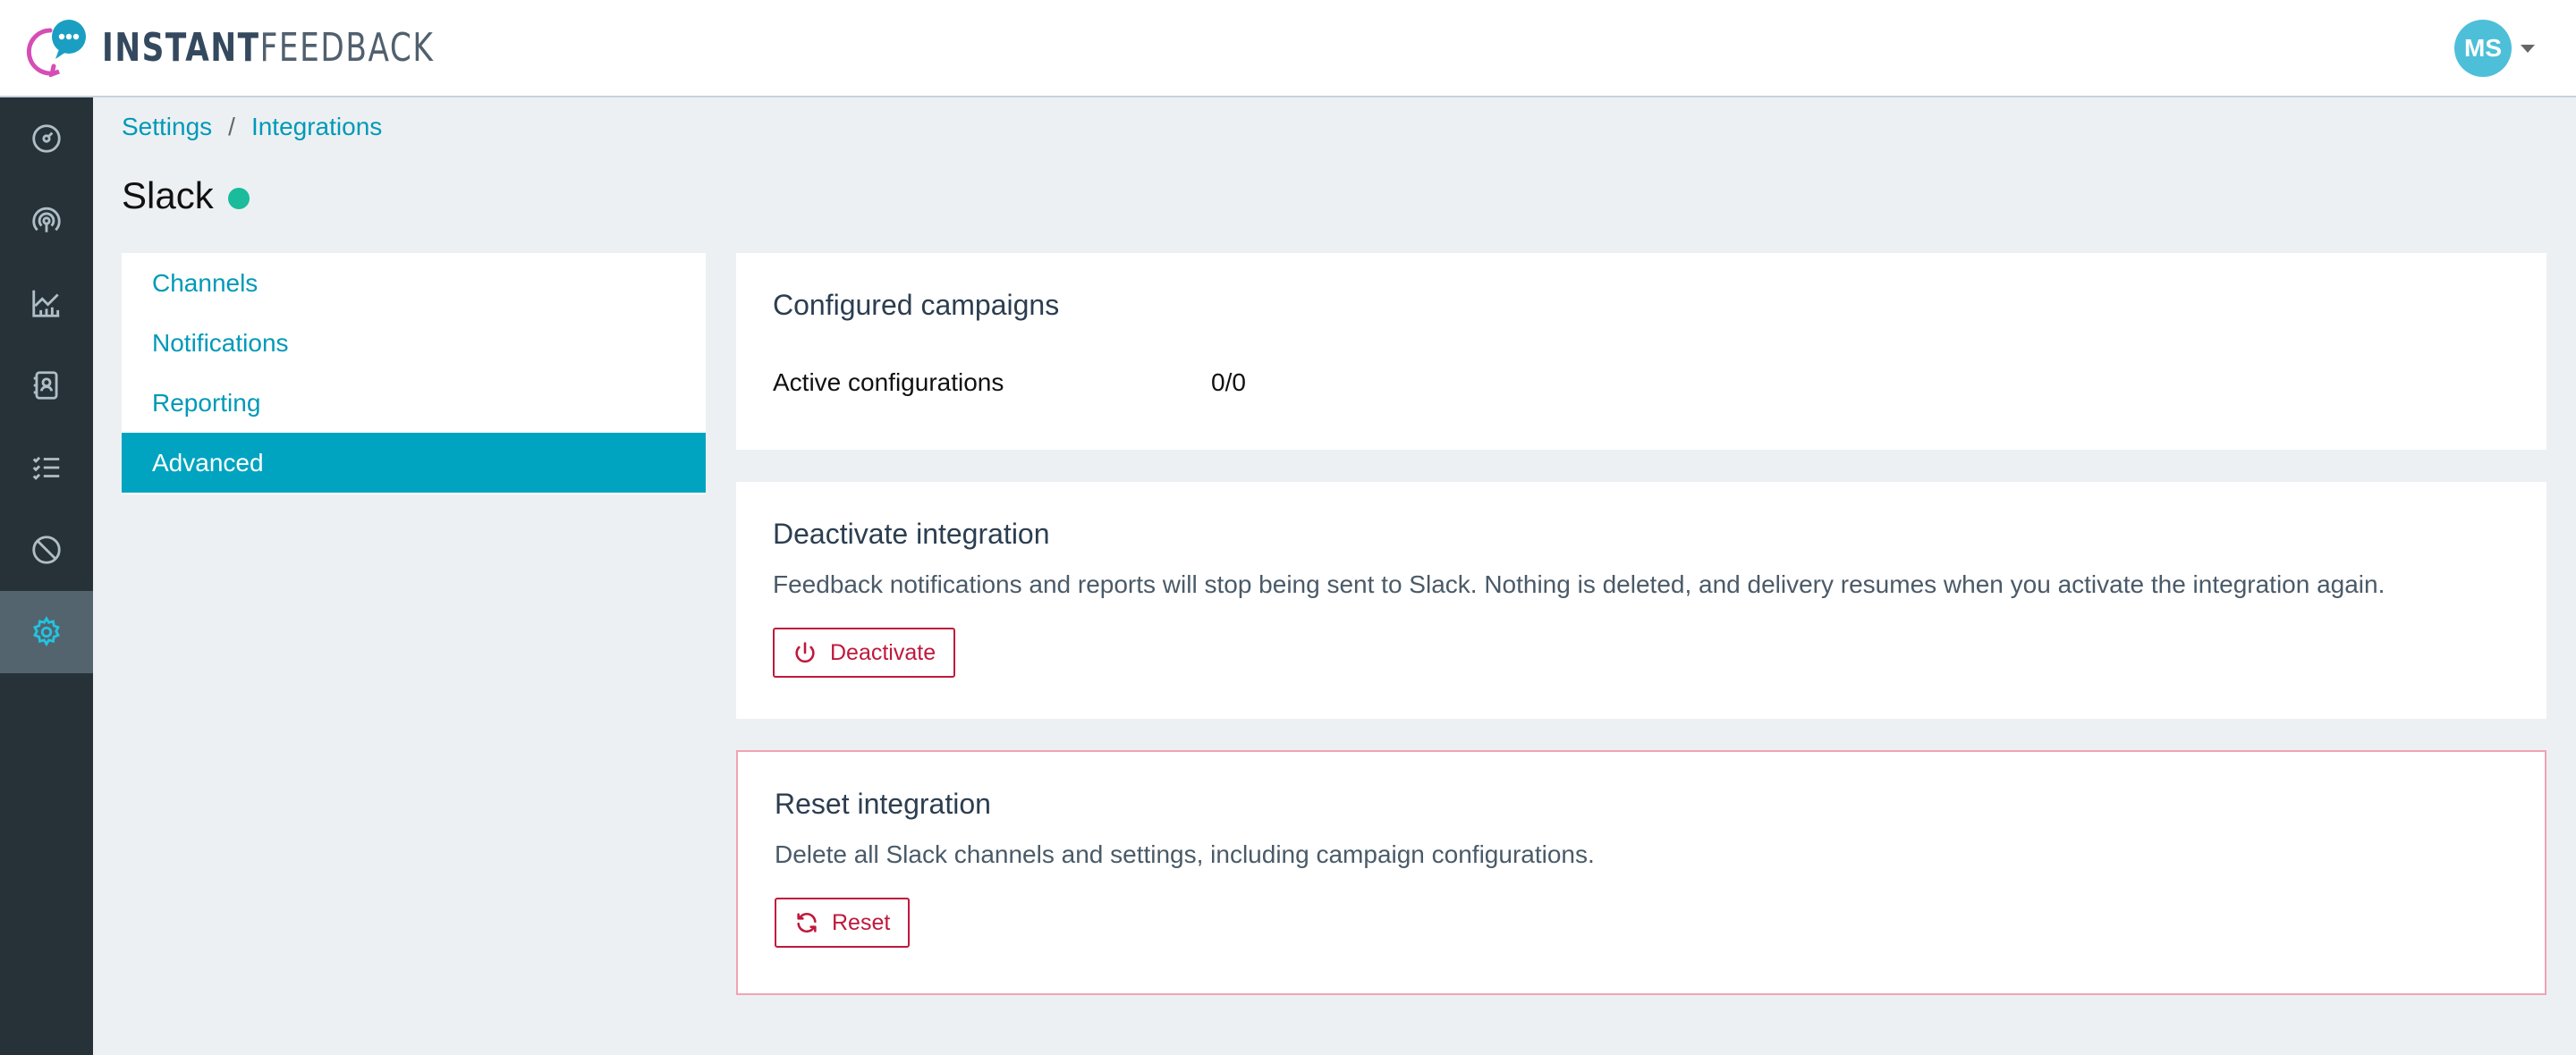 The height and width of the screenshot is (1055, 2576). I want to click on breadcrumb: Settings / Integrations, so click(252, 127).